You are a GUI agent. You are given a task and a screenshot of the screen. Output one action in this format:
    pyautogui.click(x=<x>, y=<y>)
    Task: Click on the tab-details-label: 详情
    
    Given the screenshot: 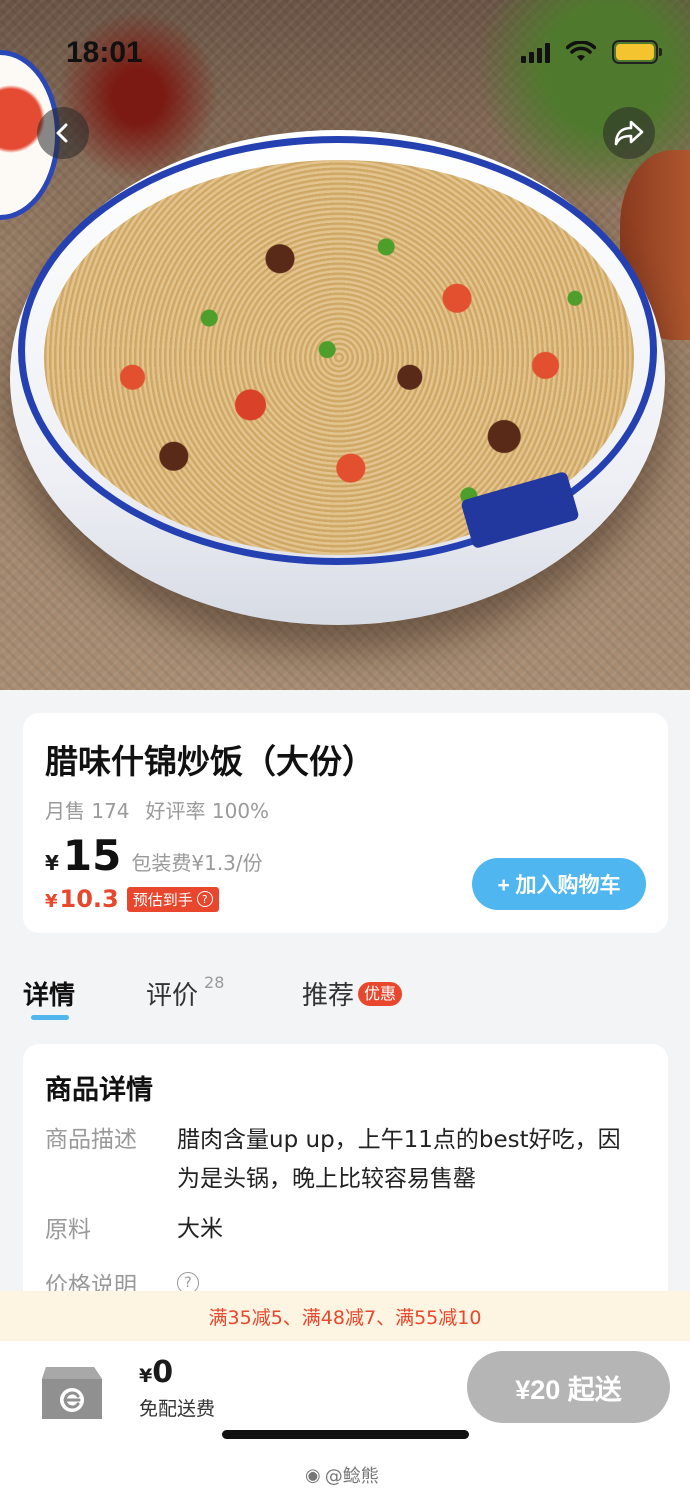 What is the action you would take?
    pyautogui.click(x=49, y=996)
    